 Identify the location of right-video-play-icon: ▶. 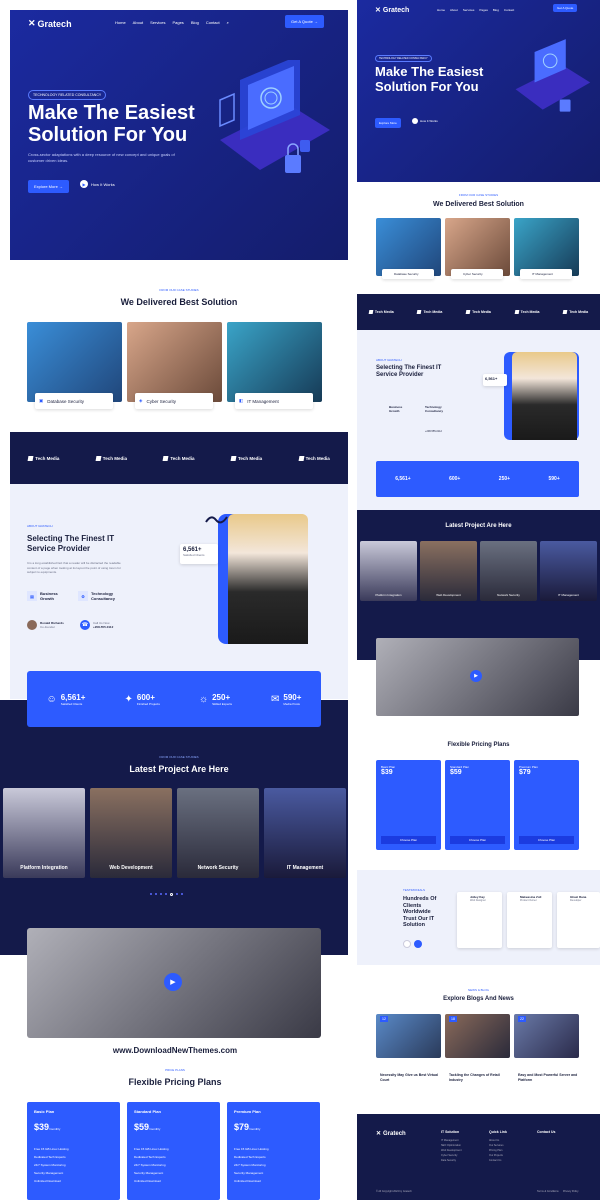
(476, 676).